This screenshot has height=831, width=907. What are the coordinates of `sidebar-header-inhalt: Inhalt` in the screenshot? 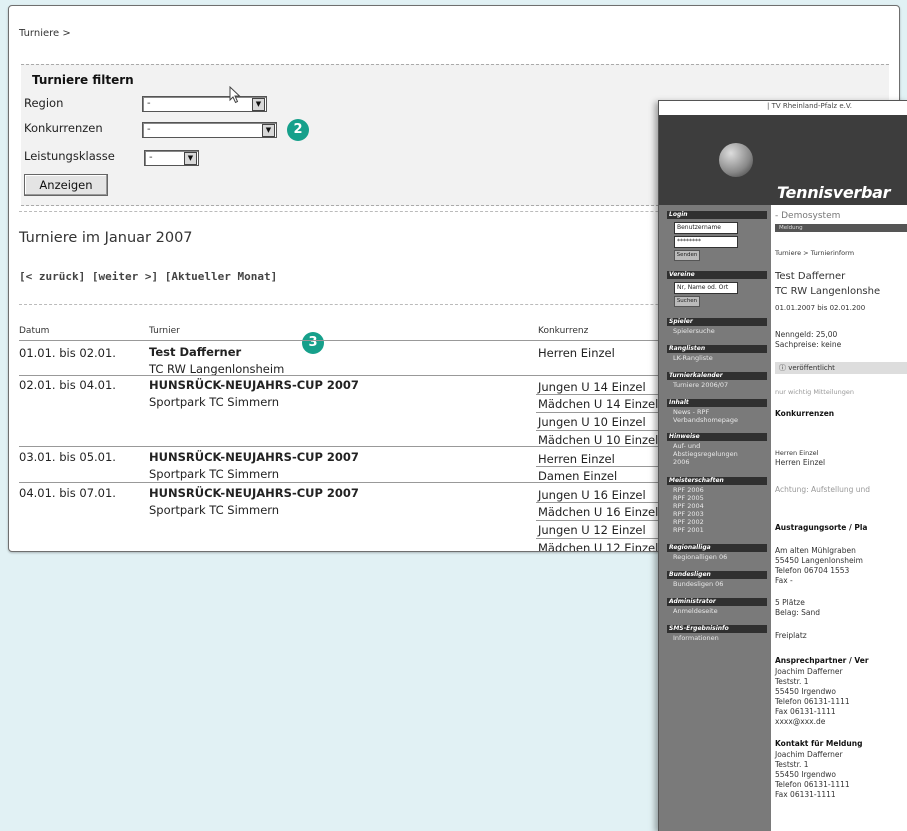 It's located at (717, 403).